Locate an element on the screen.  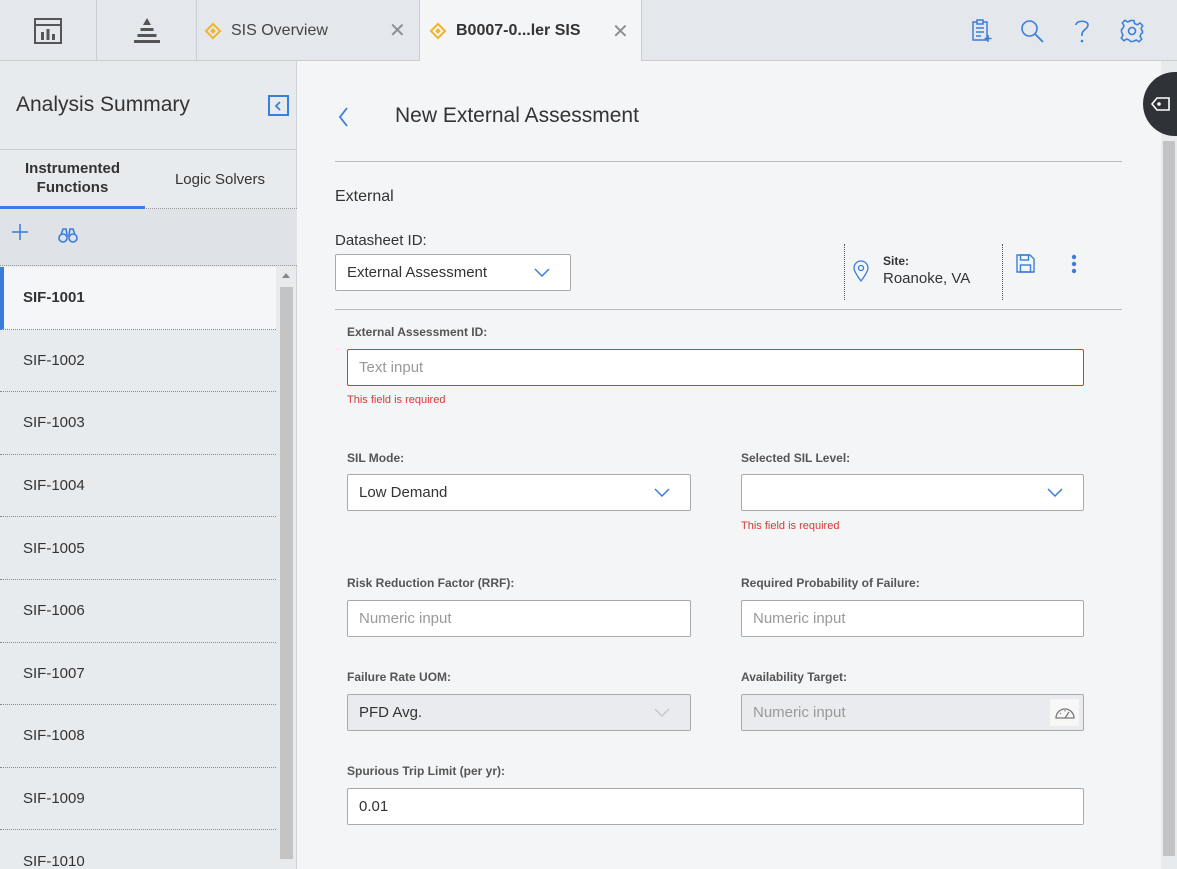
spurious-field: 0.01 is located at coordinates (715, 806).